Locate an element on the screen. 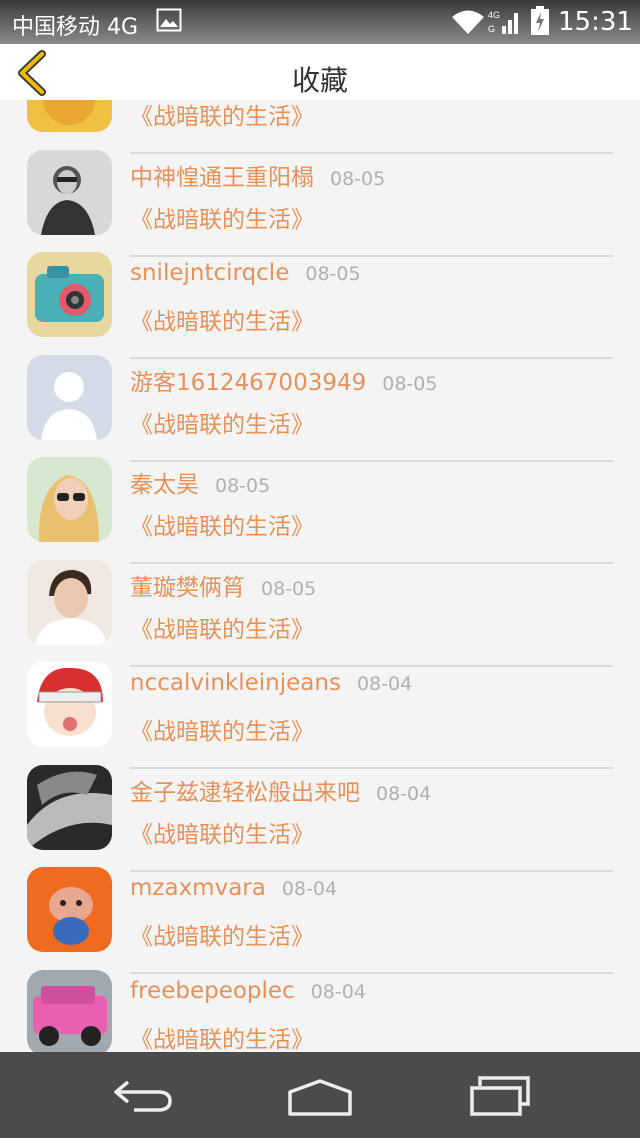 This screenshot has height=1138, width=640. list-item: freebepeoplec 08-04 《战暗联的生活》 is located at coordinates (320, 1001).